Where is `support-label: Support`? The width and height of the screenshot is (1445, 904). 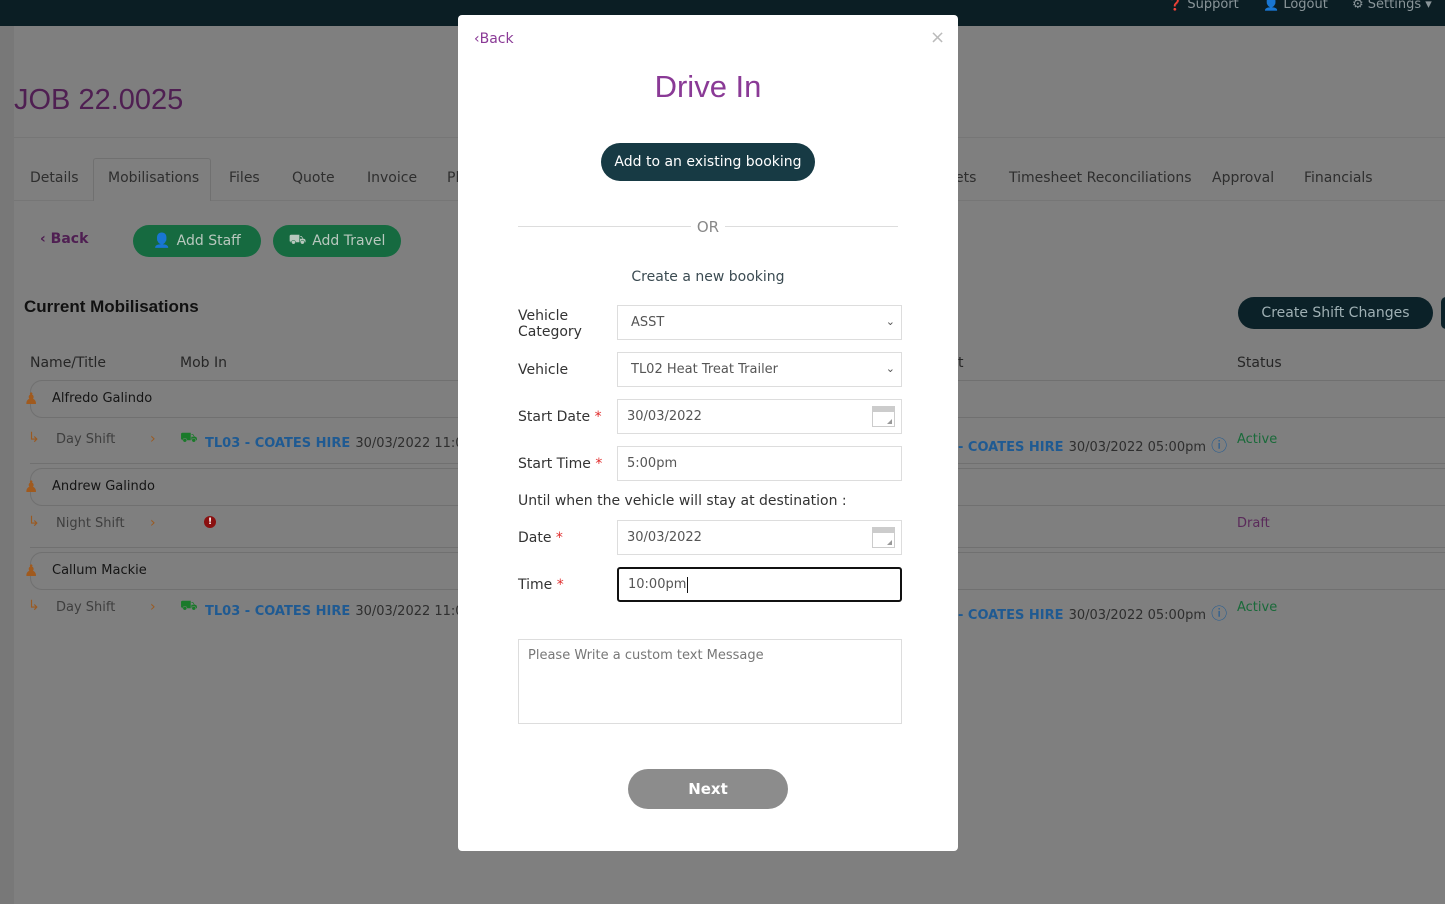 support-label: Support is located at coordinates (1213, 6).